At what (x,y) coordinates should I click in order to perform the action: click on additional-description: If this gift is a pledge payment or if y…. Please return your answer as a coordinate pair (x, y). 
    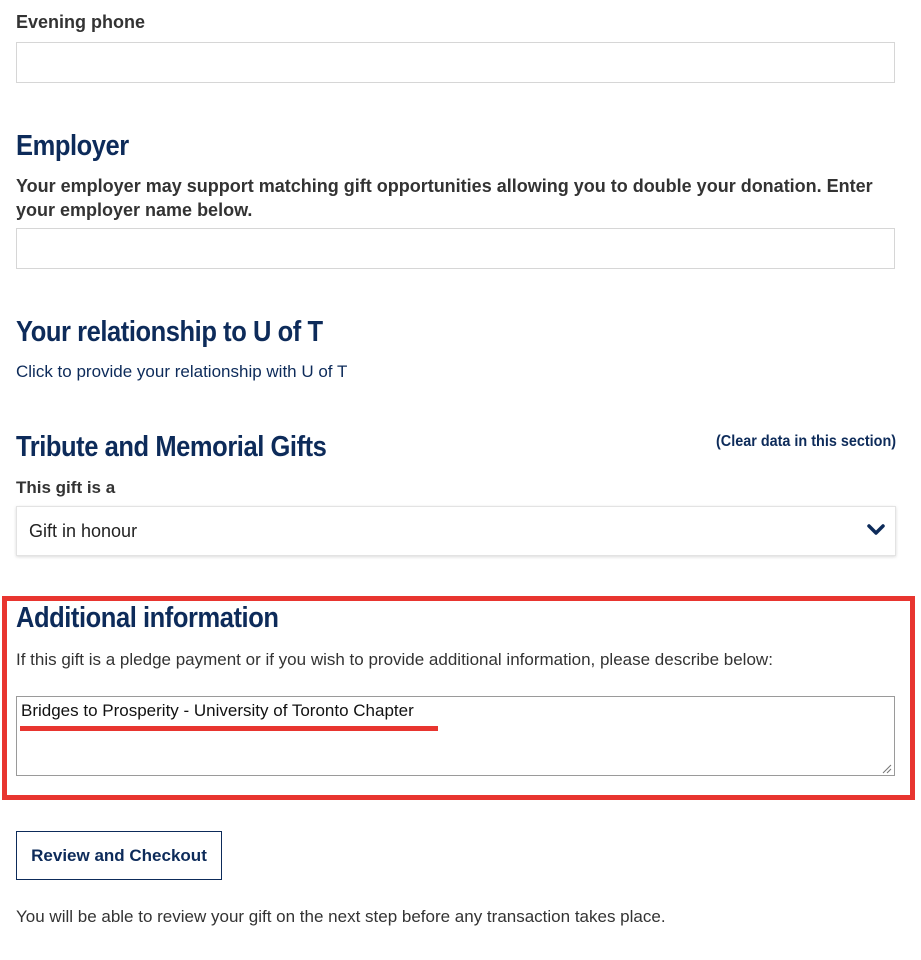
    Looking at the image, I should click on (394, 659).